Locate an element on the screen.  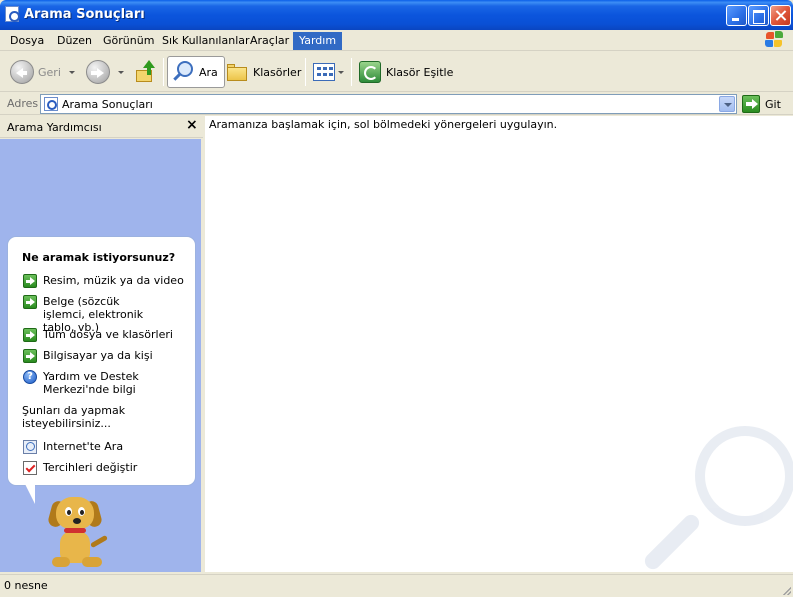
address-label: Adres is located at coordinates (23, 103).